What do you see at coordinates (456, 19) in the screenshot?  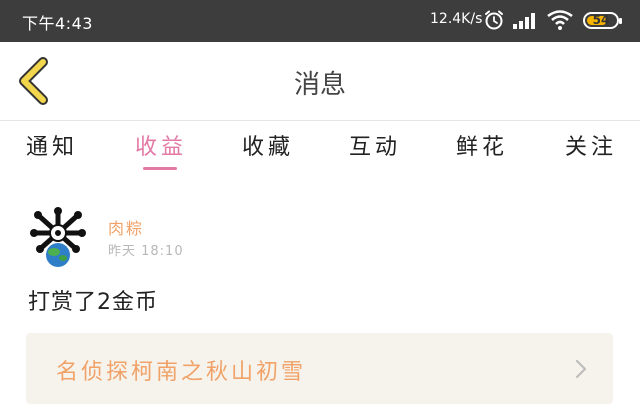 I see `network-speed: 12.4K/s` at bounding box center [456, 19].